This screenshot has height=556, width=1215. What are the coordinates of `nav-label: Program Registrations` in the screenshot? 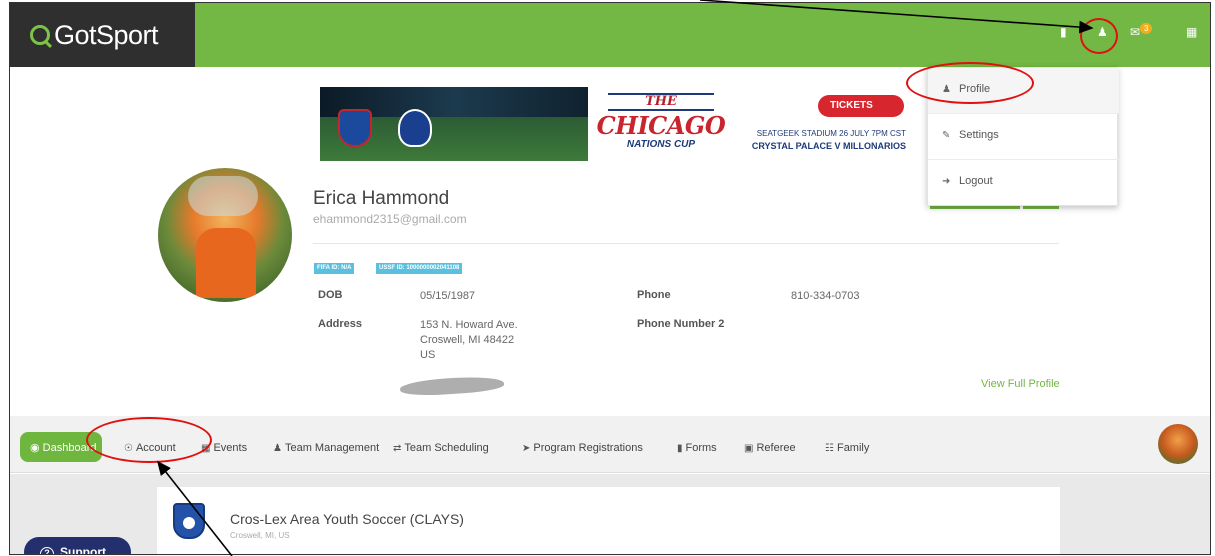 It's located at (588, 448).